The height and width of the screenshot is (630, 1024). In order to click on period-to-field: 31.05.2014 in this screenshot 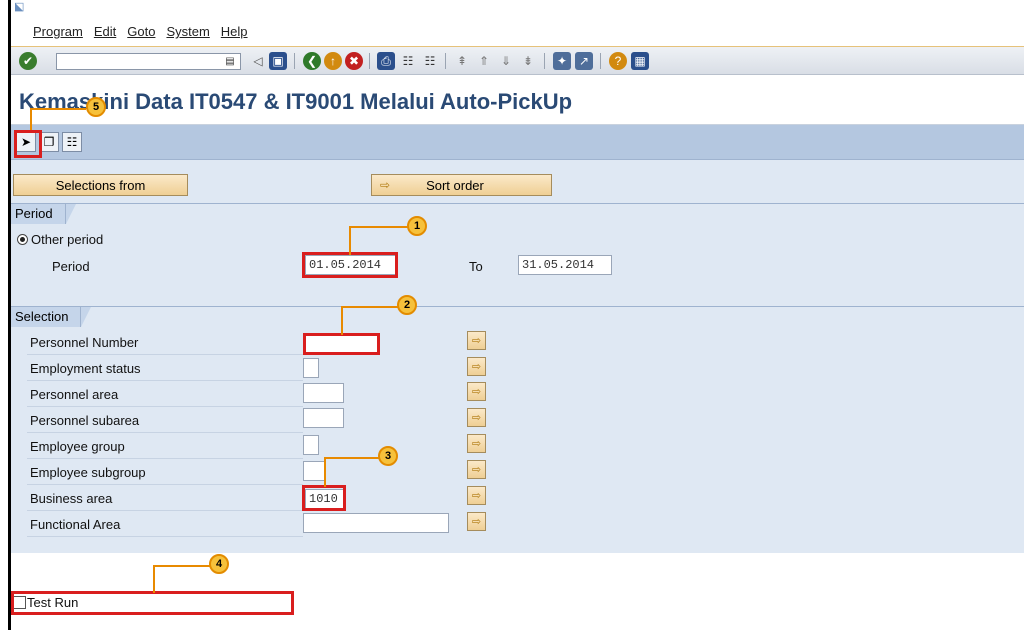, I will do `click(565, 265)`.